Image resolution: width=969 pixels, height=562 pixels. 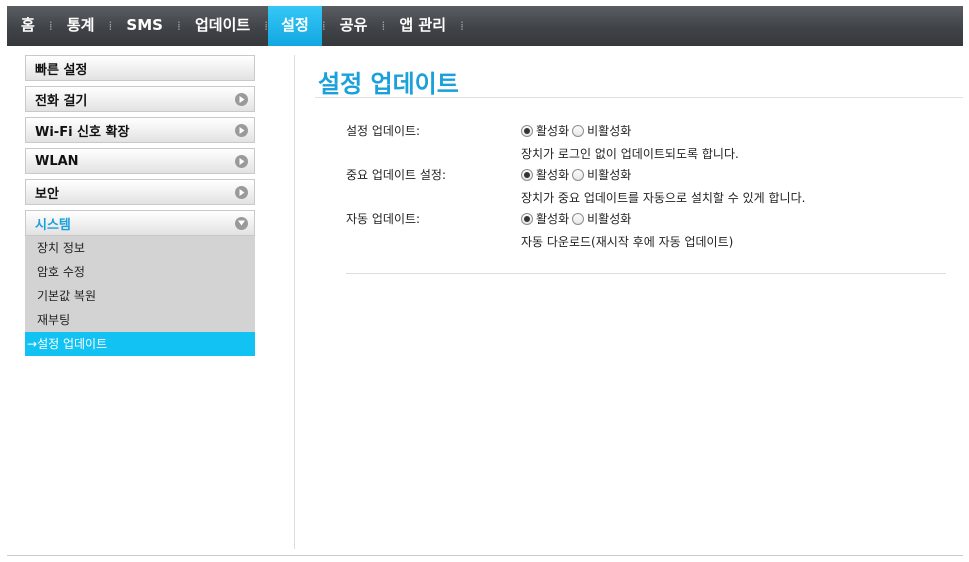 What do you see at coordinates (140, 223) in the screenshot?
I see `sidebar-item-system: 시스템` at bounding box center [140, 223].